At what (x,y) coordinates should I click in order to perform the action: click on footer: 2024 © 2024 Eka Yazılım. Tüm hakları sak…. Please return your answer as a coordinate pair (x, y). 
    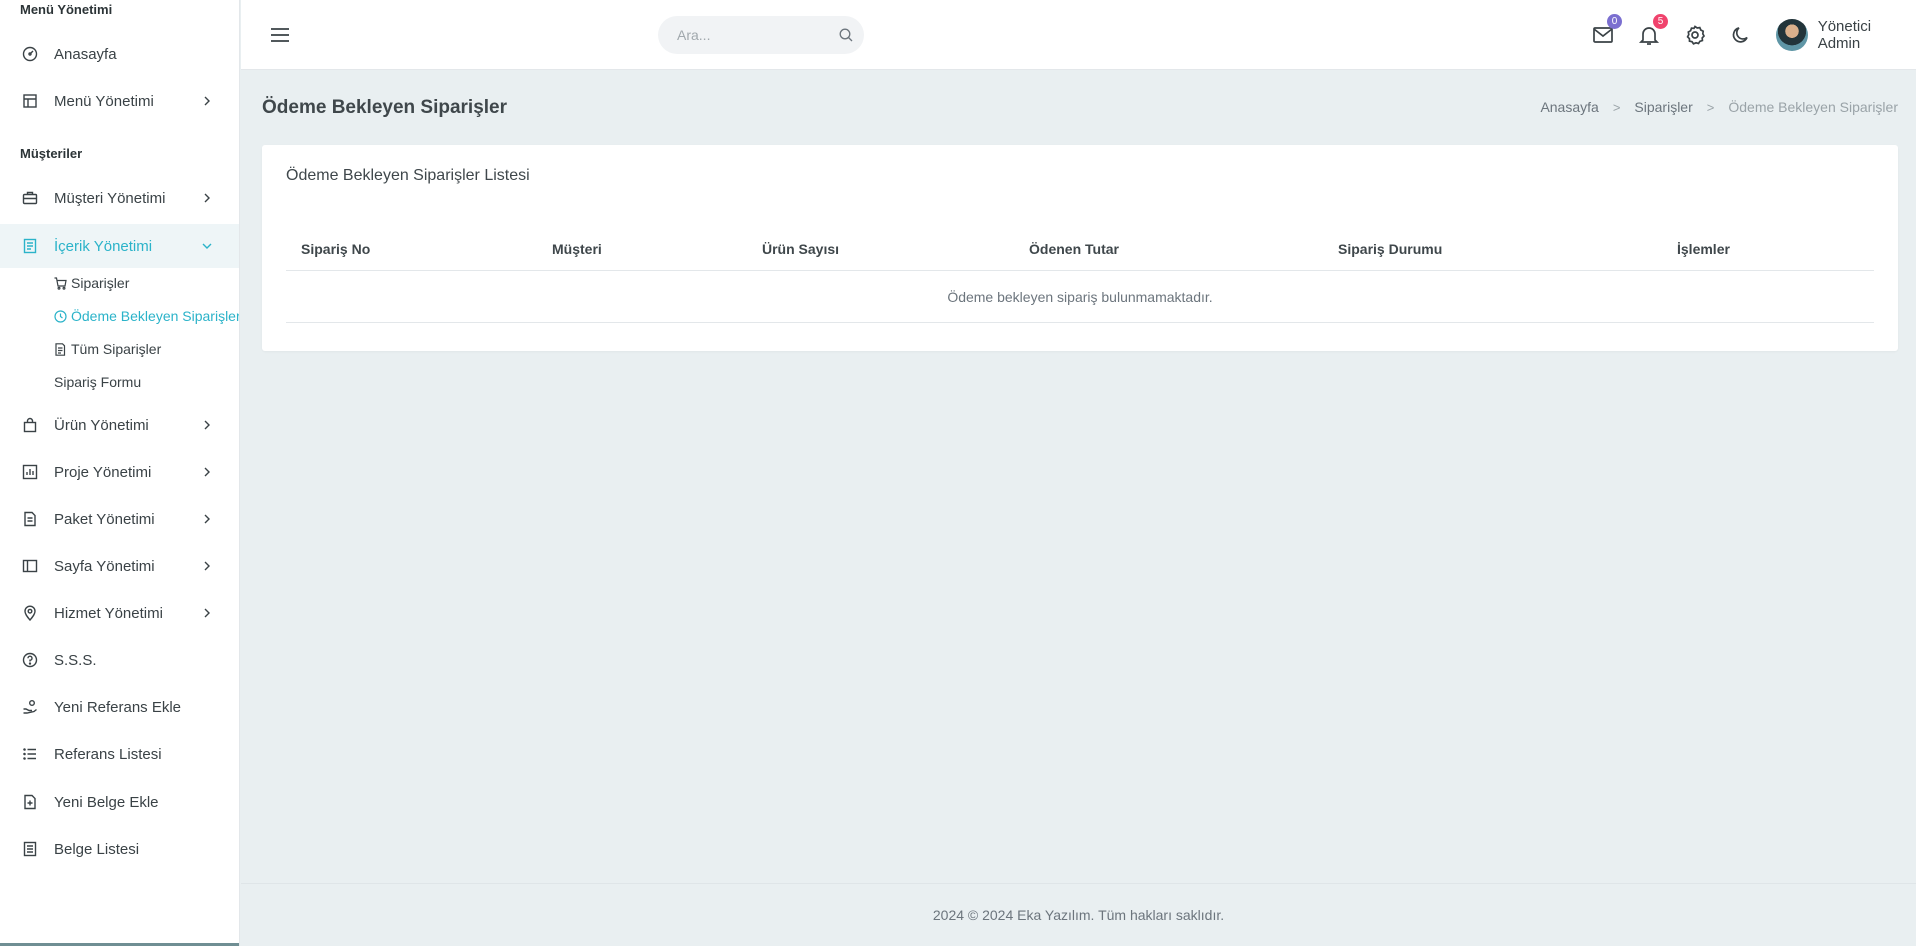
    Looking at the image, I should click on (1078, 914).